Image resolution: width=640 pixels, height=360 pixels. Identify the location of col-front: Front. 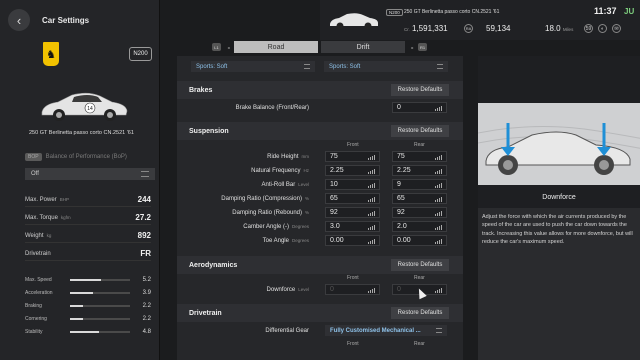
(353, 344).